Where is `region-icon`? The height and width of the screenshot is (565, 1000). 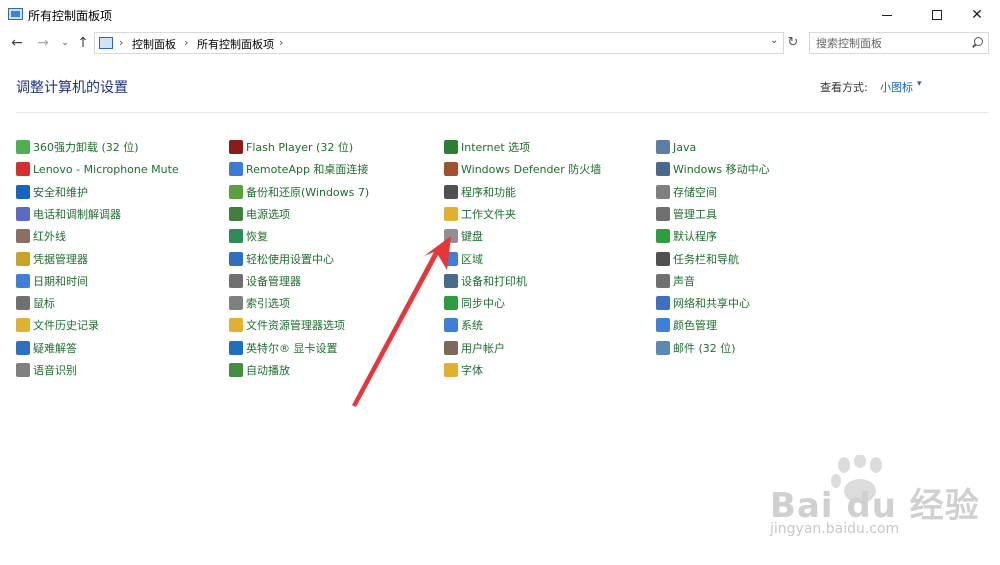
region-icon is located at coordinates (451, 258).